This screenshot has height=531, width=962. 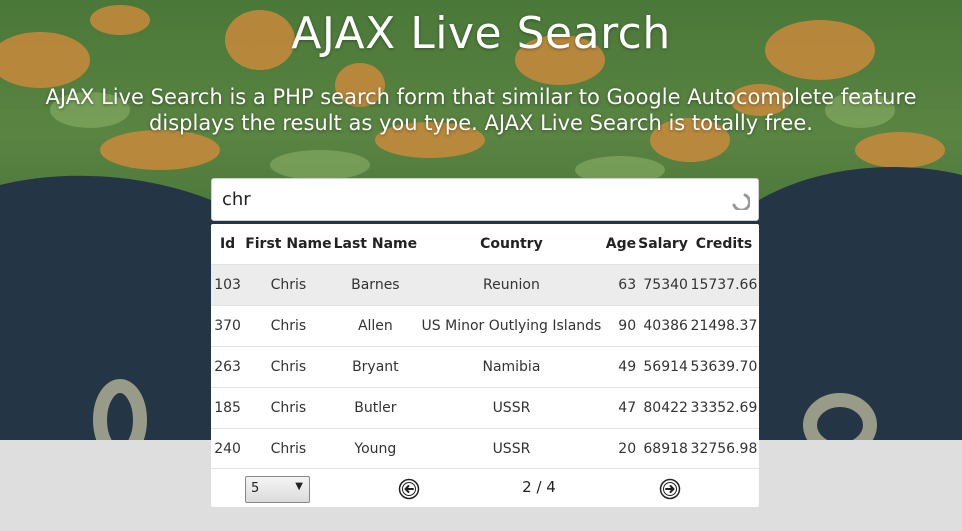 I want to click on table-row: 185 Chris Butler USSR 47 80422 33352.69, so click(x=485, y=407).